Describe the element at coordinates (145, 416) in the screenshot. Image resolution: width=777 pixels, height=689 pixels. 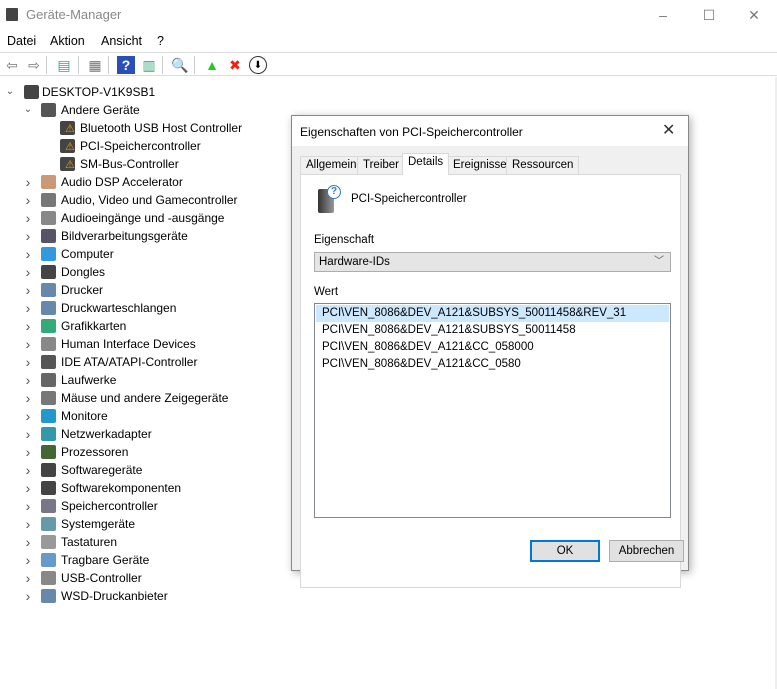
I see `tree-category: › Monitore` at that location.